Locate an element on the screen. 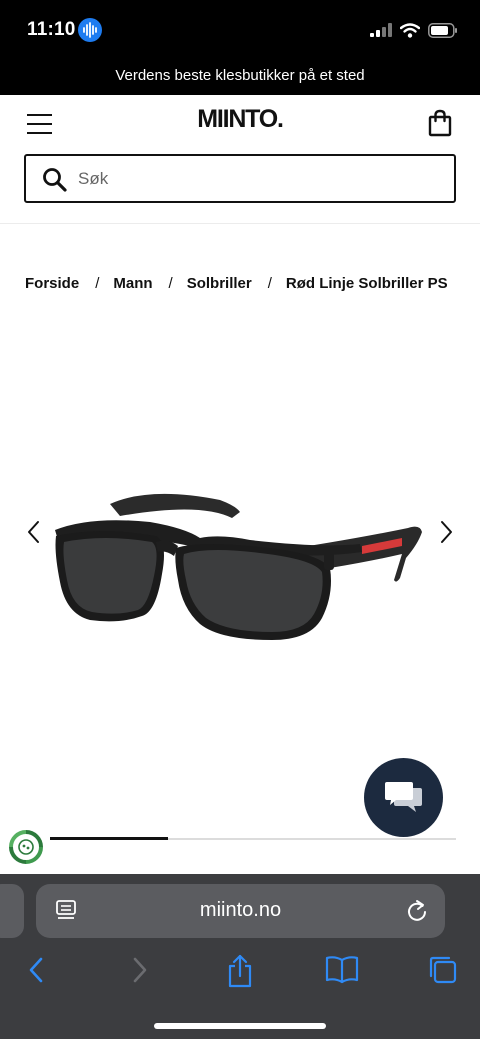 The width and height of the screenshot is (480, 1039). search-box is located at coordinates (240, 178).